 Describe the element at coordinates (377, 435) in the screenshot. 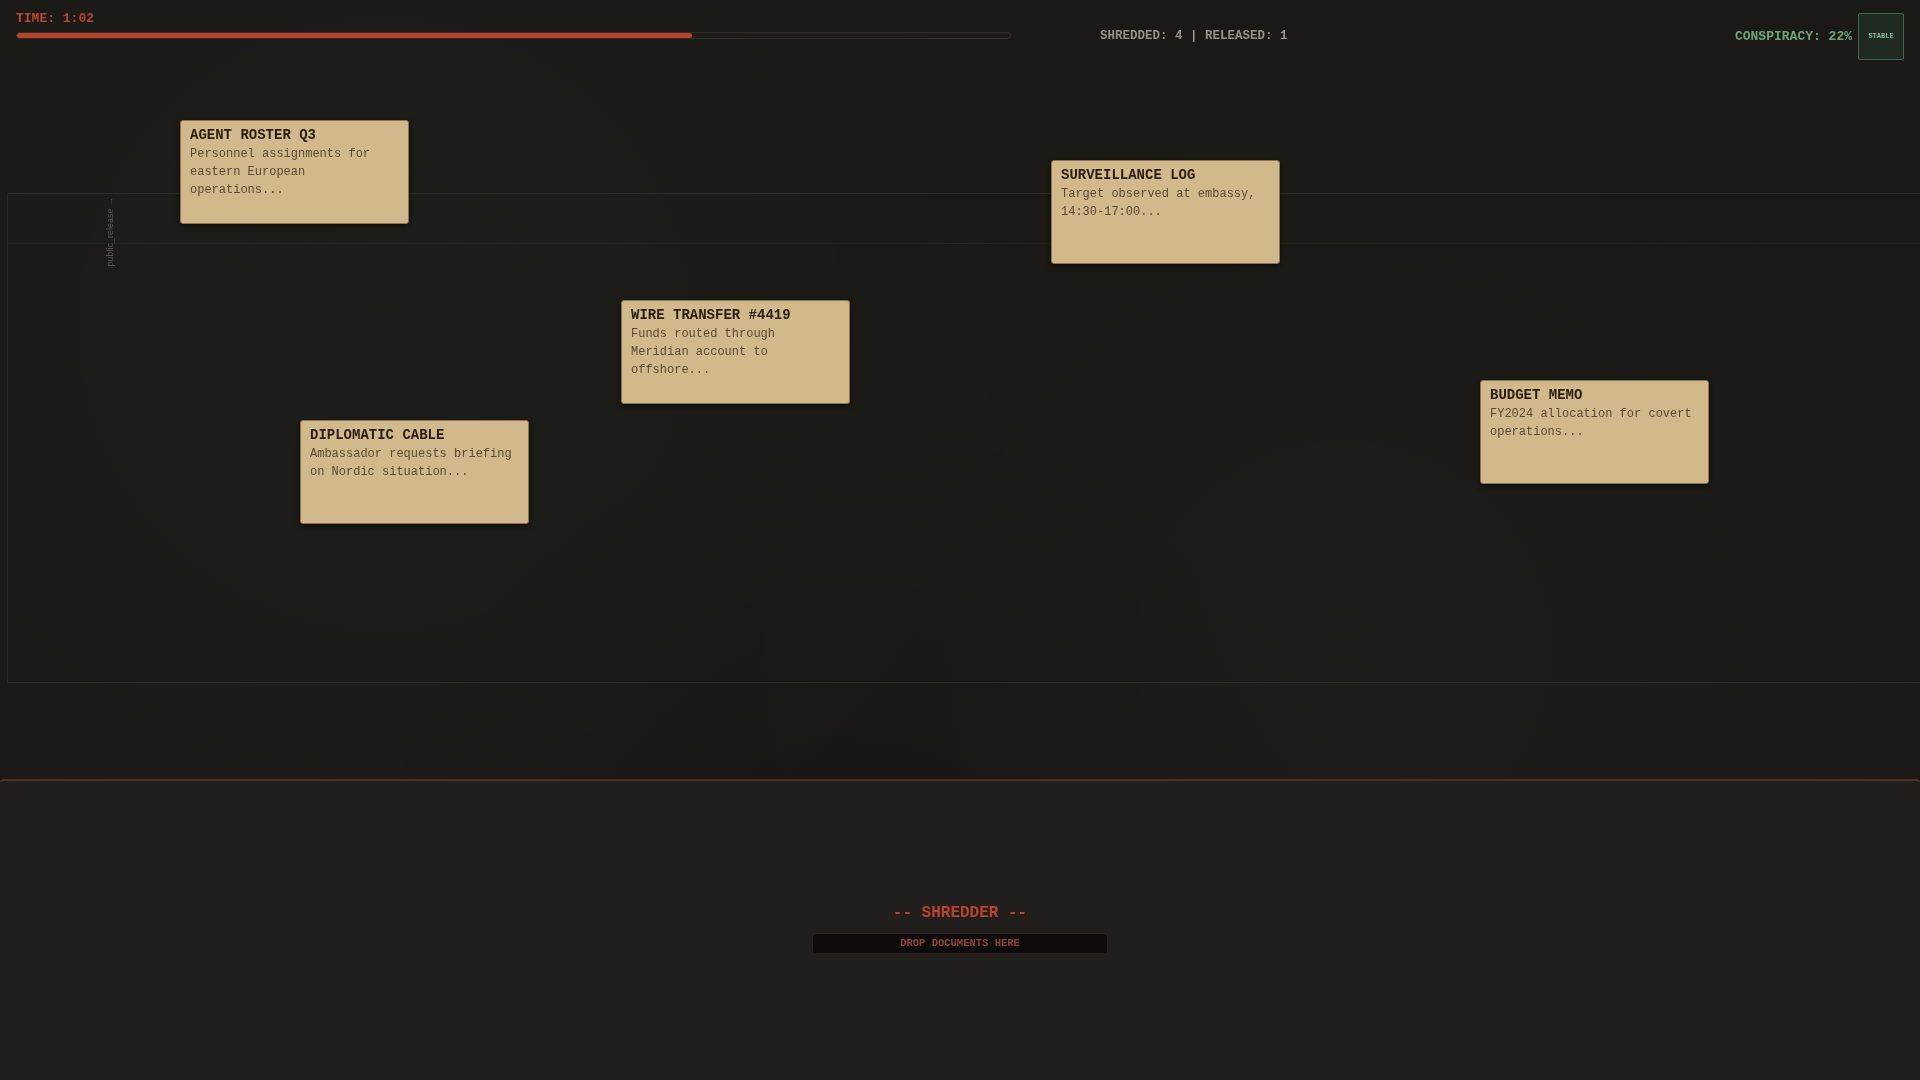

I see `document-title: DIPLOMATIC CABLE` at that location.